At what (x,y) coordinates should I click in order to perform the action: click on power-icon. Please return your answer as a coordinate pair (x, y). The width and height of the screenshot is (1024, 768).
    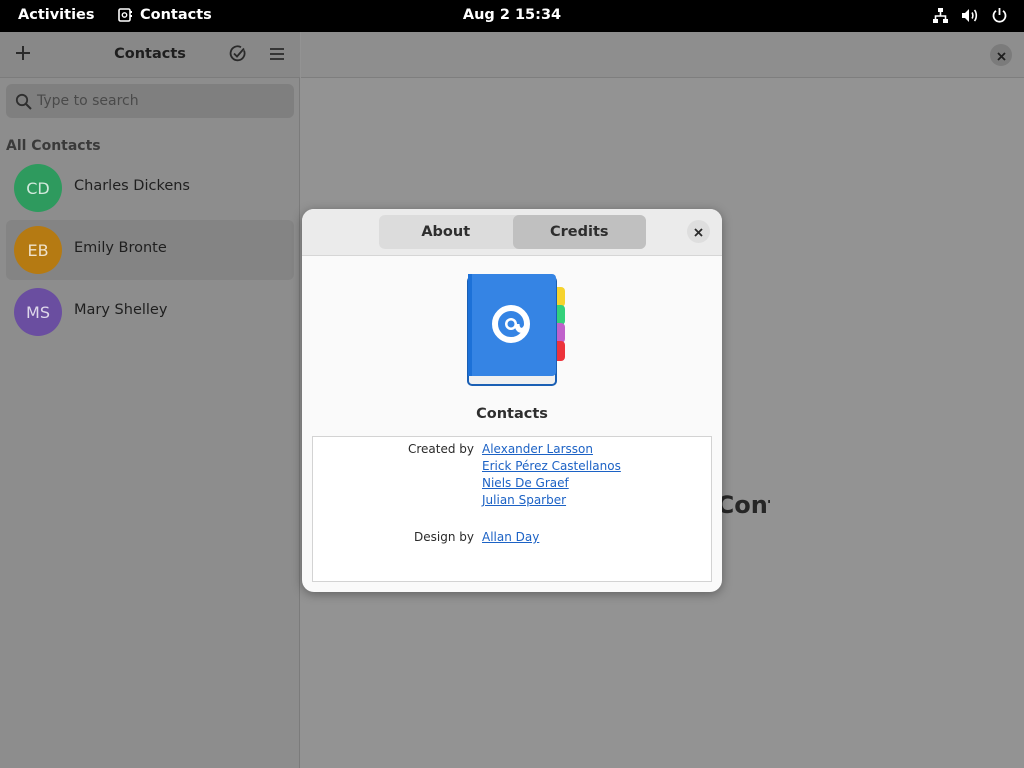
    Looking at the image, I should click on (999, 15).